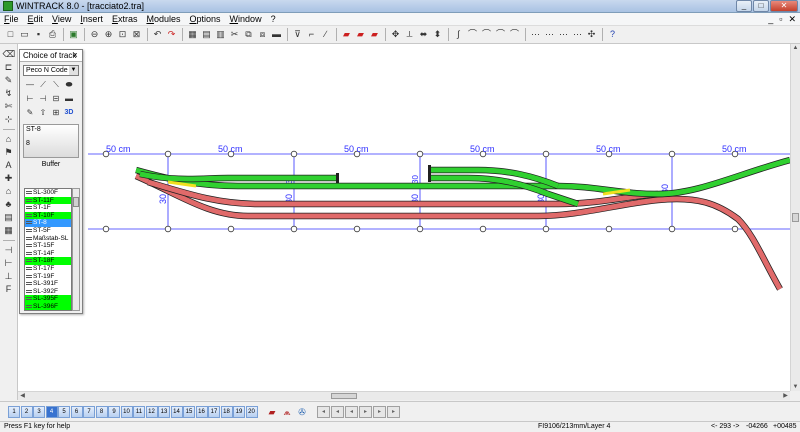 This screenshot has width=800, height=432. What do you see at coordinates (770, 19) in the screenshot?
I see `doc-minimize-button: _` at bounding box center [770, 19].